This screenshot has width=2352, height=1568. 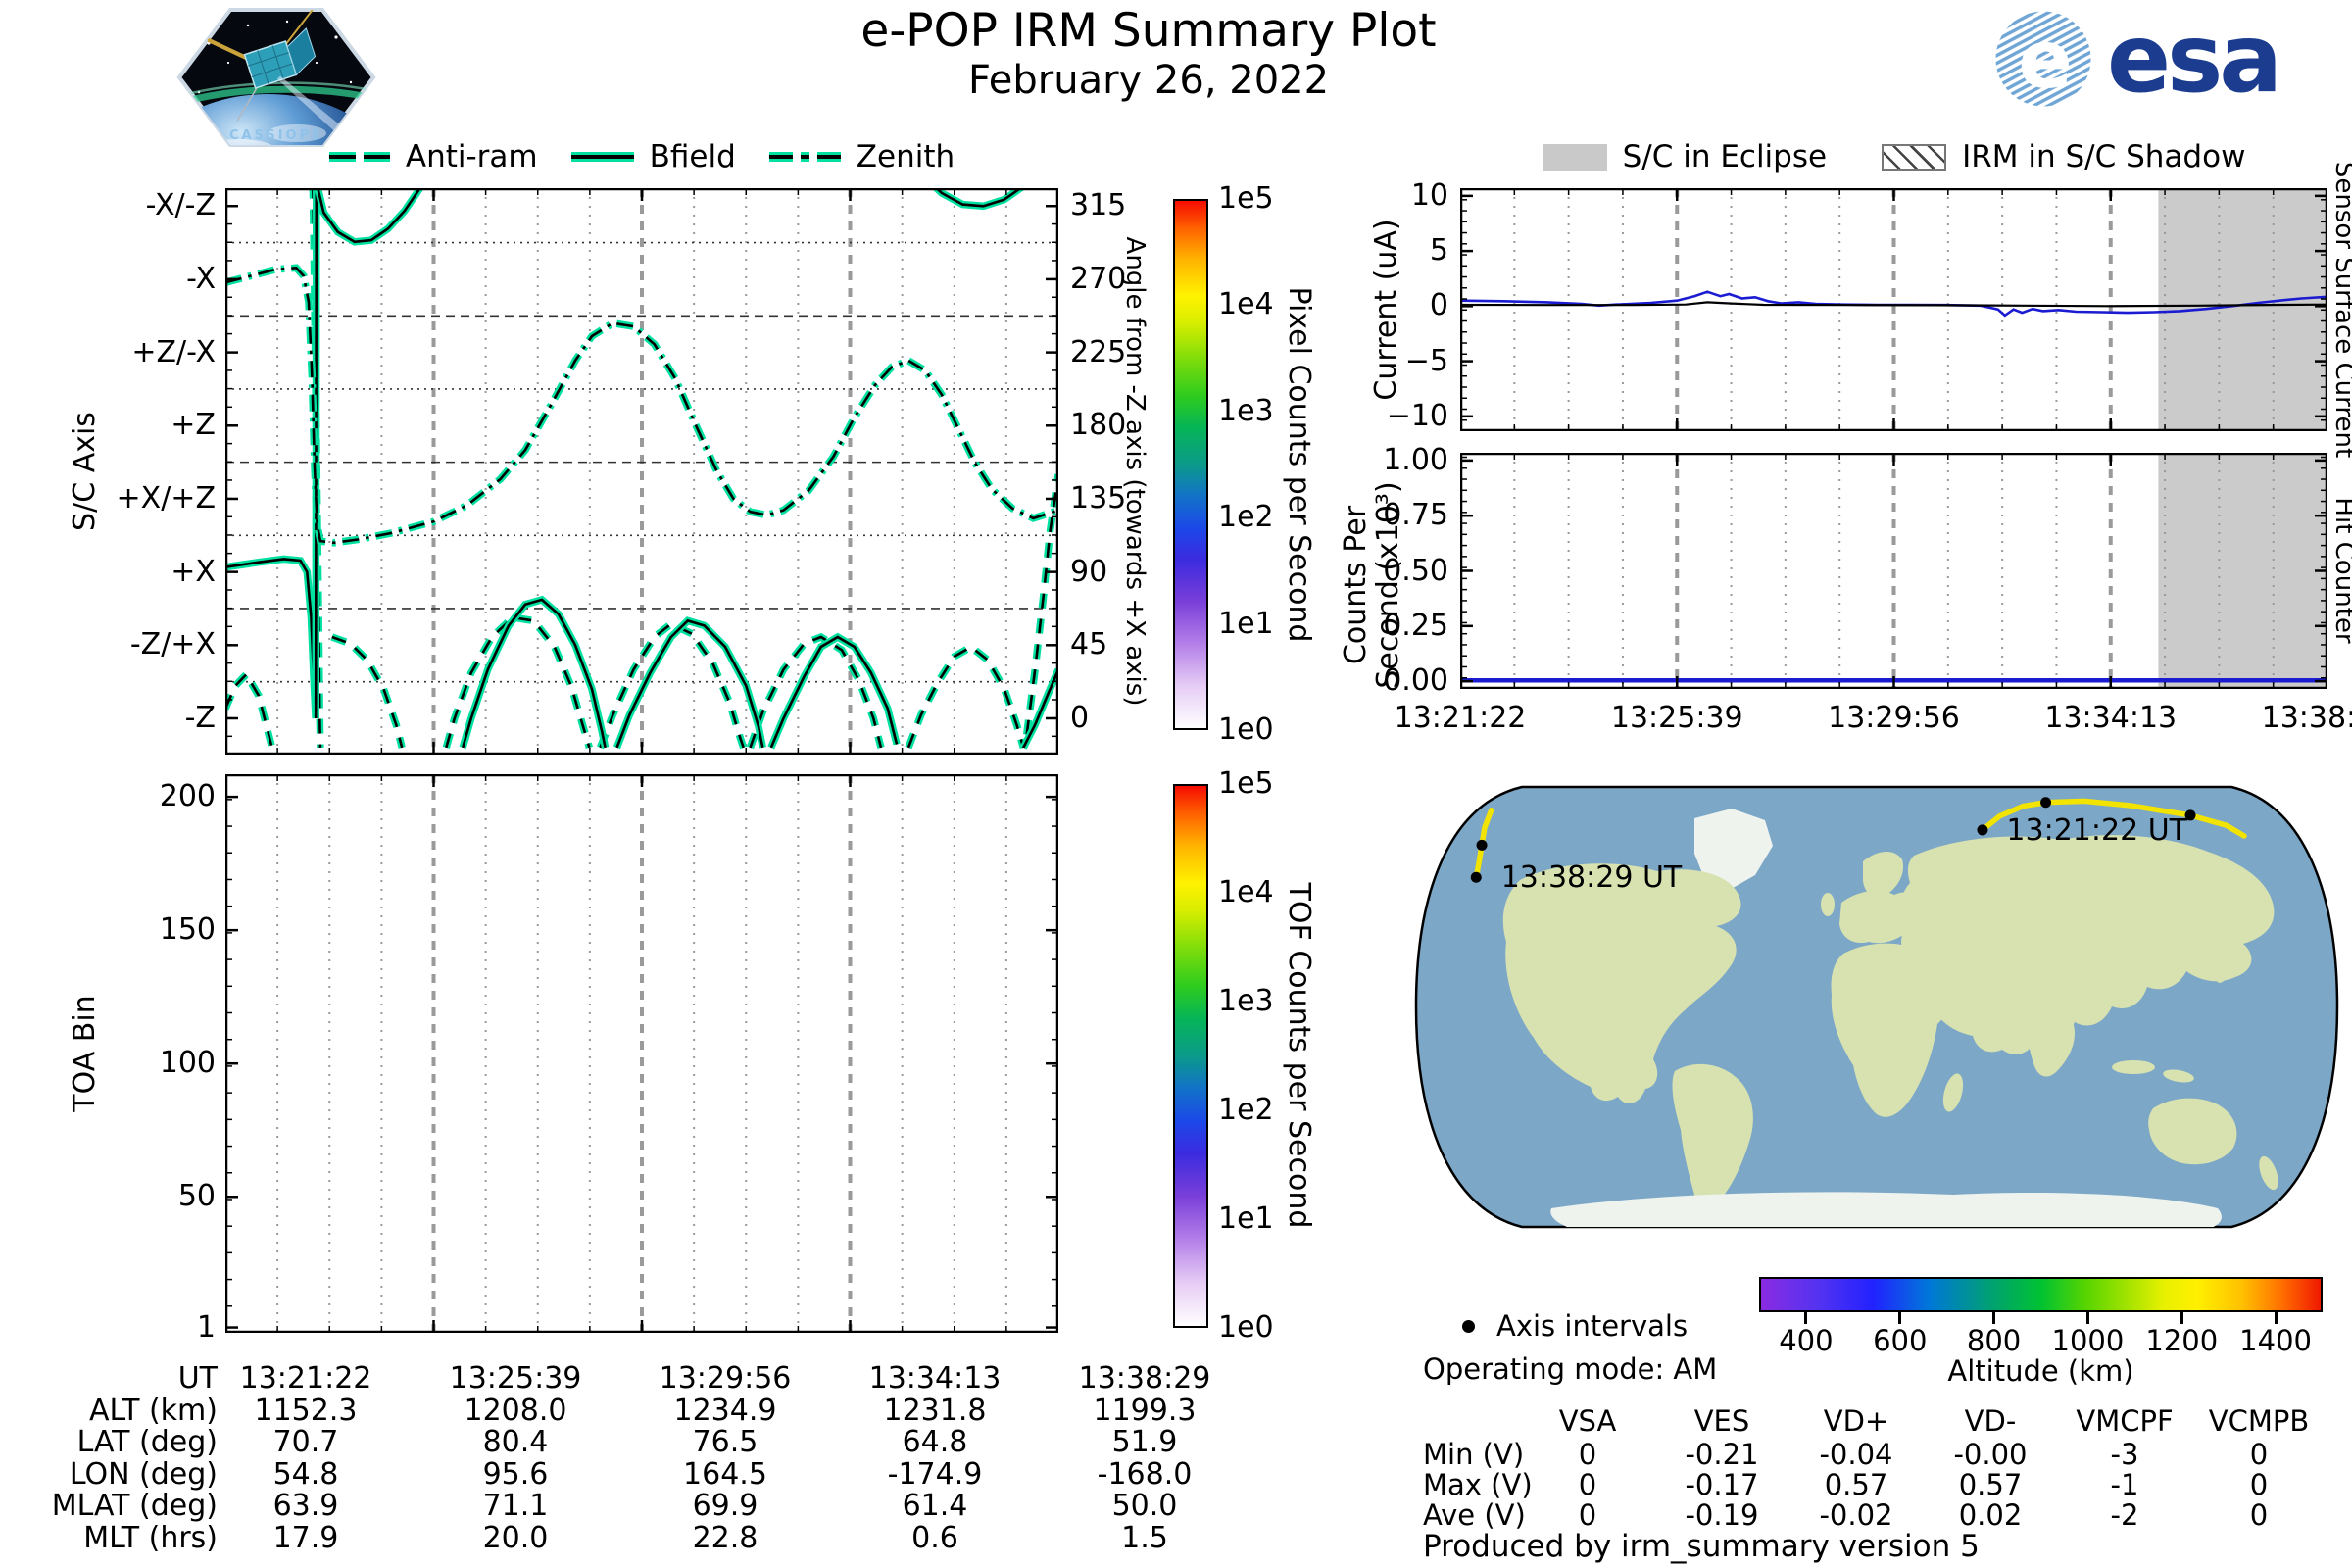 What do you see at coordinates (1426, 360) in the screenshot?
I see `current-tick-label: −5` at bounding box center [1426, 360].